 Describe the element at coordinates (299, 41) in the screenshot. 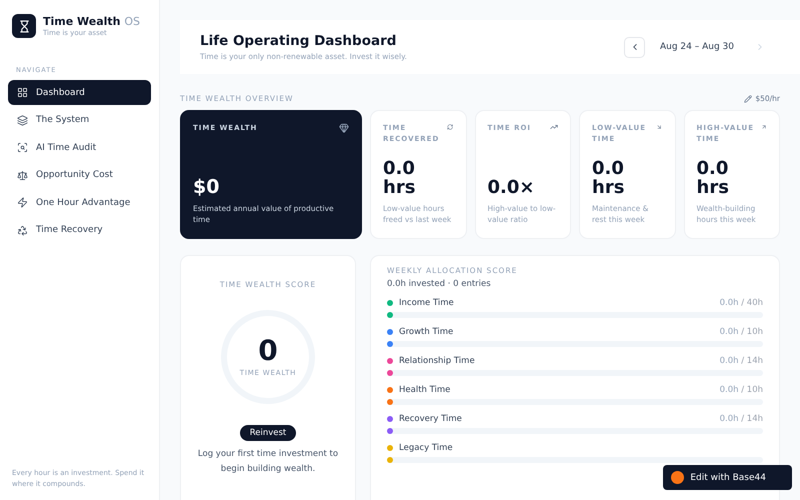

I see `page-title: Life Operating Dashboard` at that location.